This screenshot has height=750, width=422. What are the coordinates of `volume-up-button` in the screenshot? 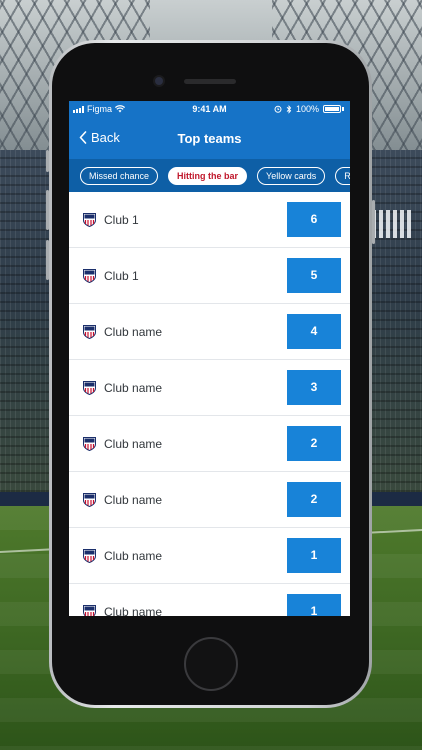 It's located at (47, 210).